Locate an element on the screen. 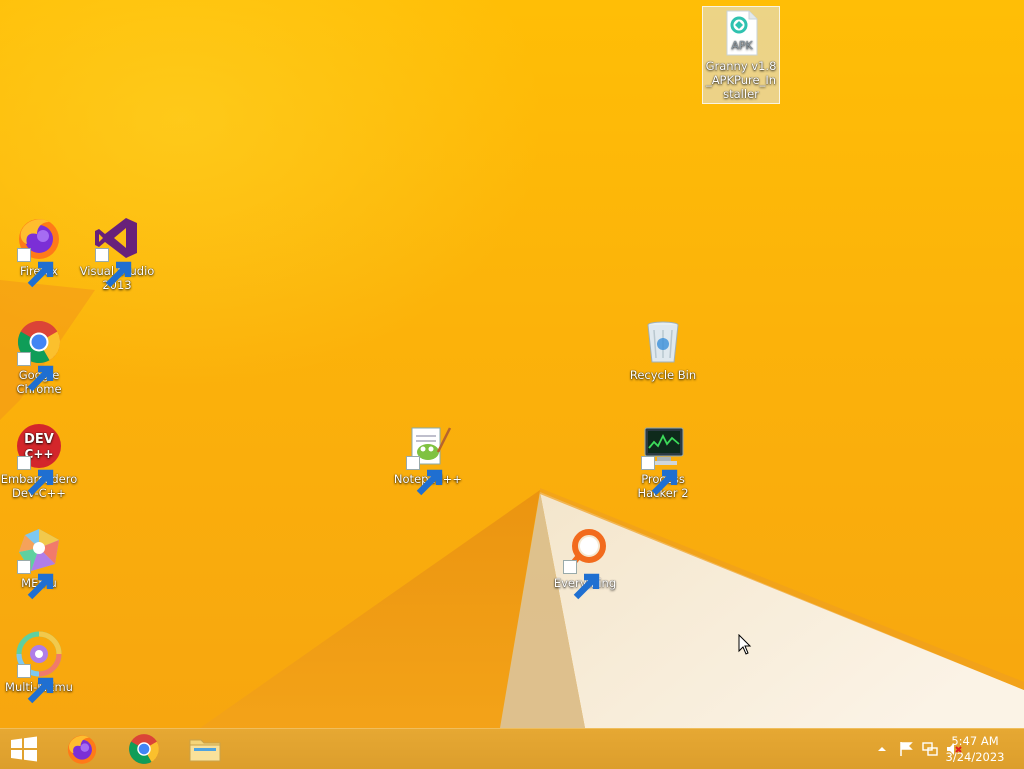  desktop-icon-notepadpp: Notepad++ is located at coordinates (428, 459).